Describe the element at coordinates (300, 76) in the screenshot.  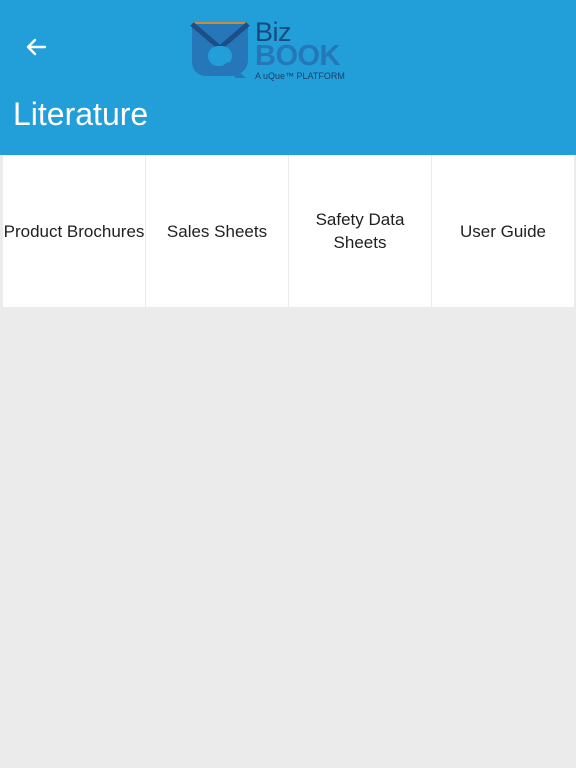
I see `logo-tagline: A uQue™ PLATFORM` at that location.